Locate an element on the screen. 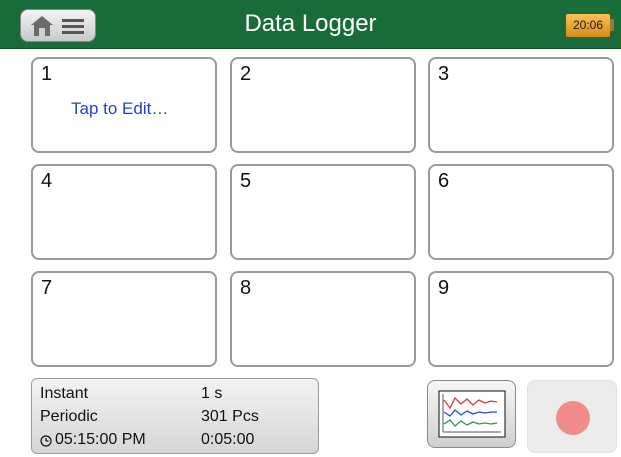 Image resolution: width=621 pixels, height=457 pixels. graph-icon is located at coordinates (472, 414).